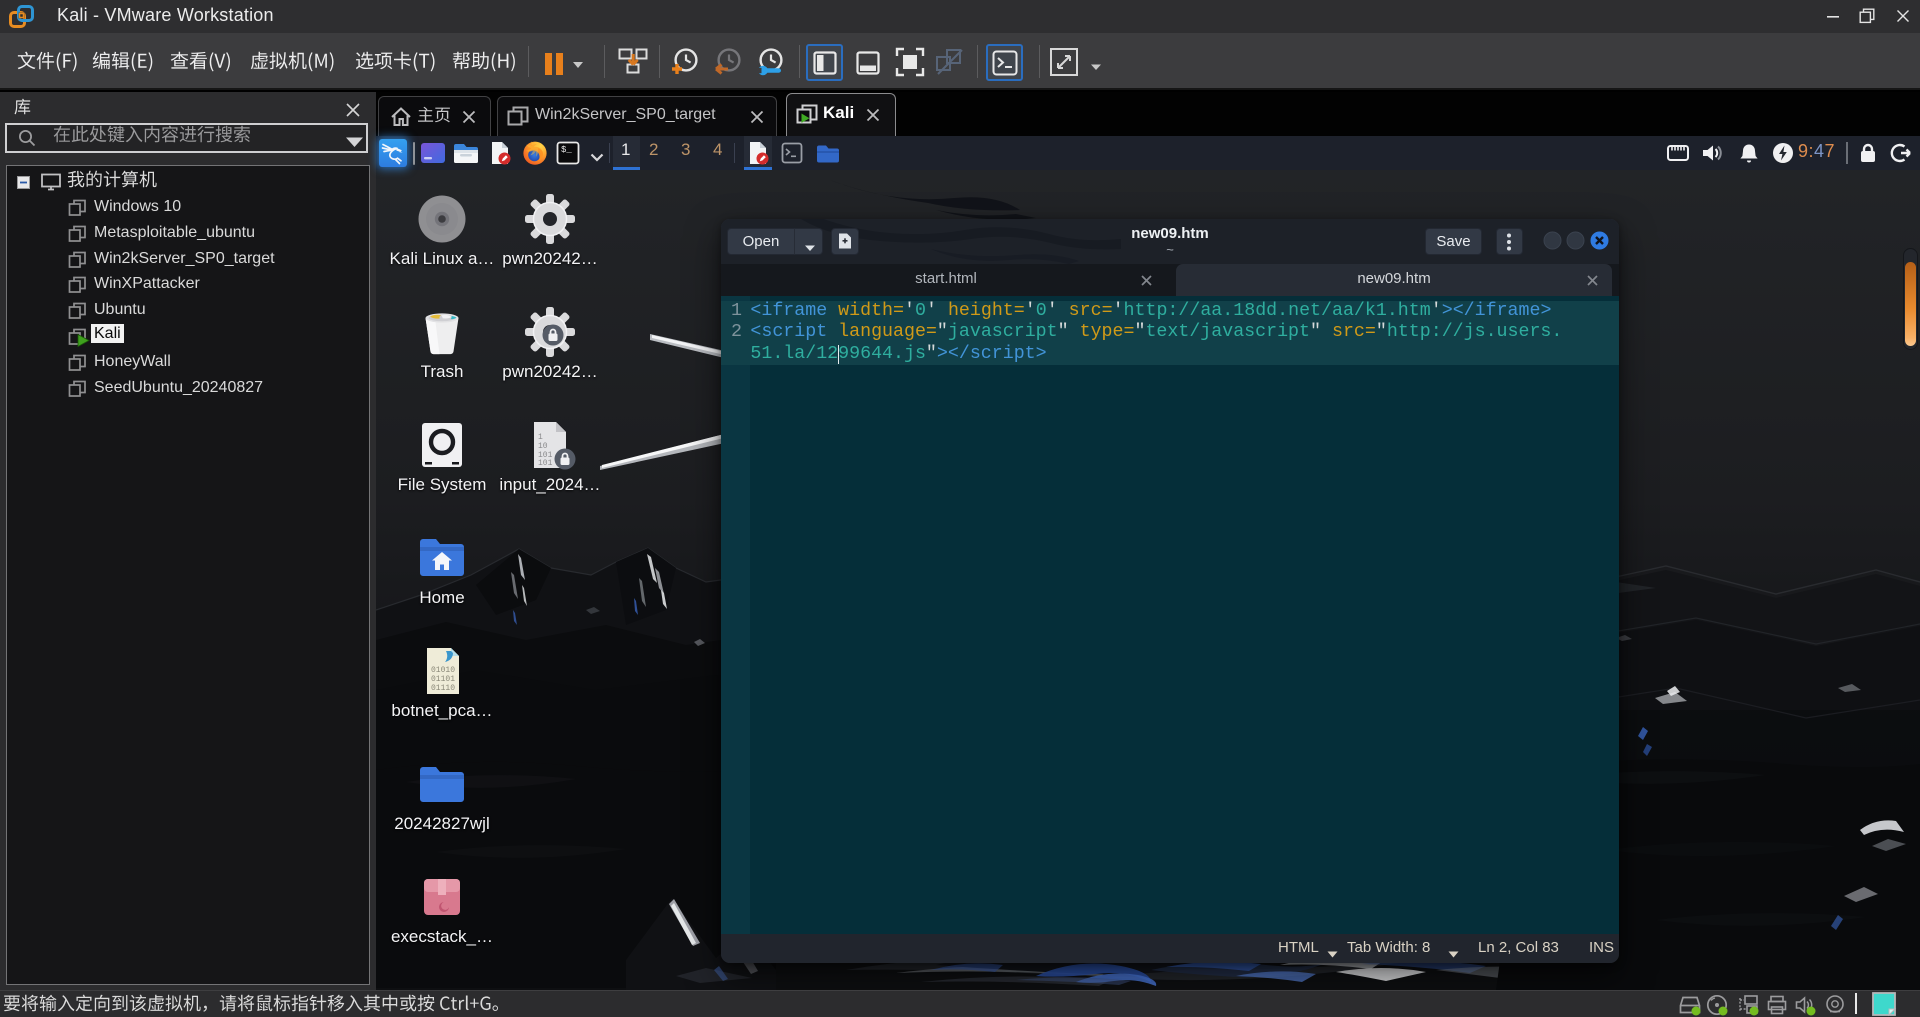 The image size is (1920, 1017). I want to click on svg-text: 01101, so click(443, 679).